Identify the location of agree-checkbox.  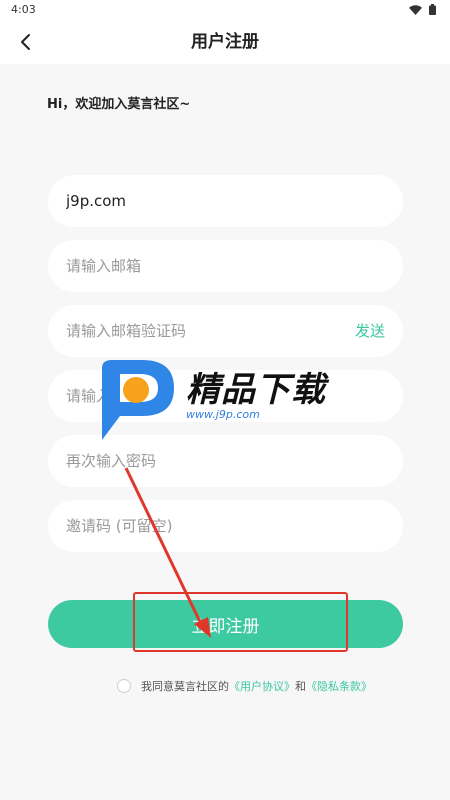
(124, 686).